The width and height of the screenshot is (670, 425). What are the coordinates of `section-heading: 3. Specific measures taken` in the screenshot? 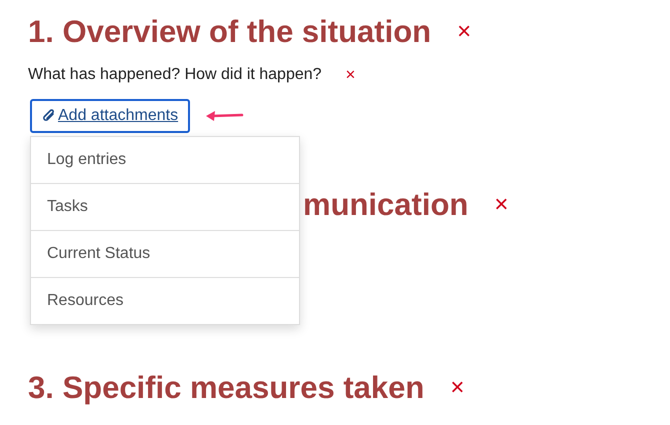 It's located at (226, 388).